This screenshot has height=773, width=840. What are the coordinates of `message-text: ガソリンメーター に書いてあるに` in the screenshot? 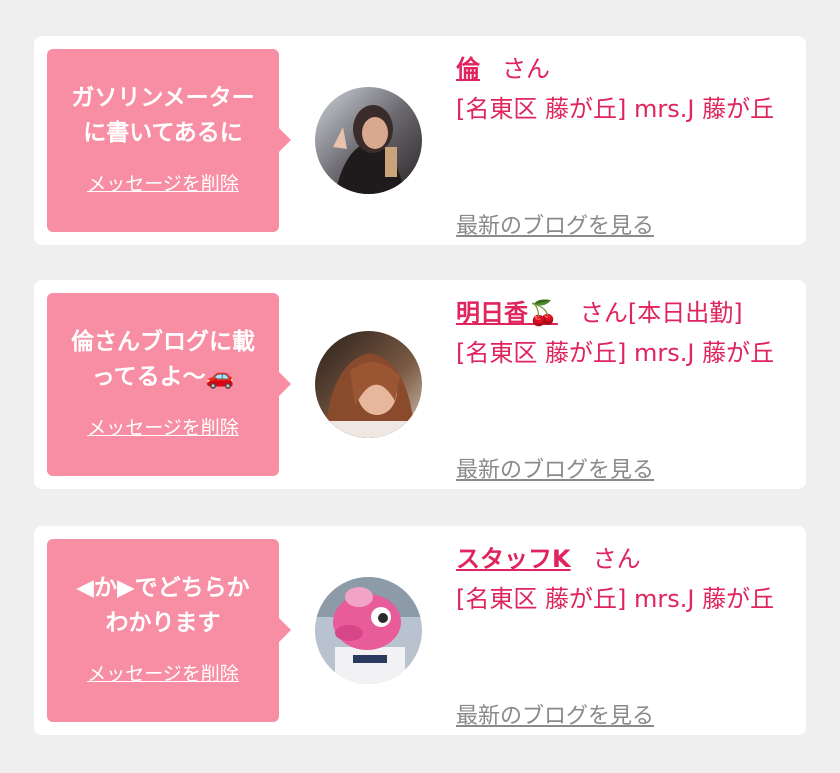 It's located at (163, 115).